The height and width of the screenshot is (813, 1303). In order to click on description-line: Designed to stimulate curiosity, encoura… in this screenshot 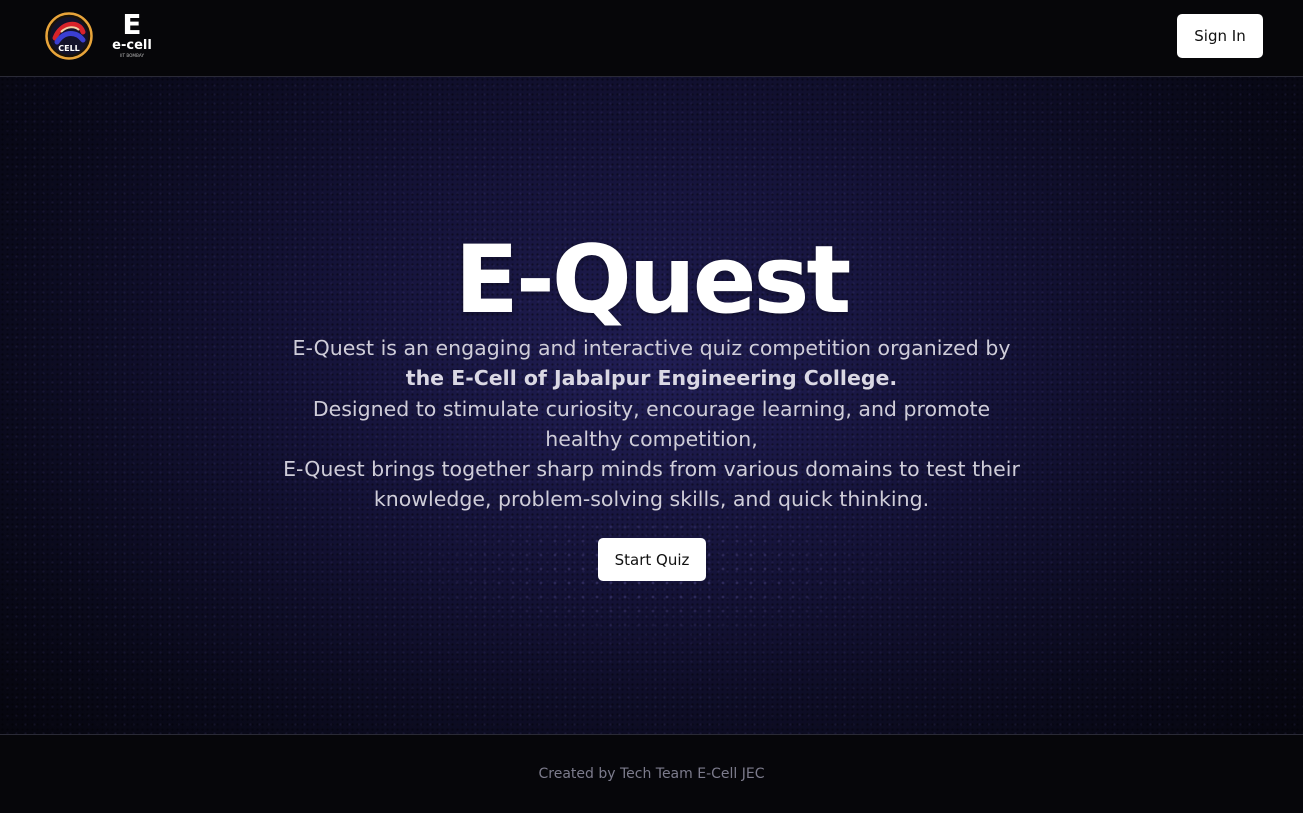, I will do `click(651, 408)`.